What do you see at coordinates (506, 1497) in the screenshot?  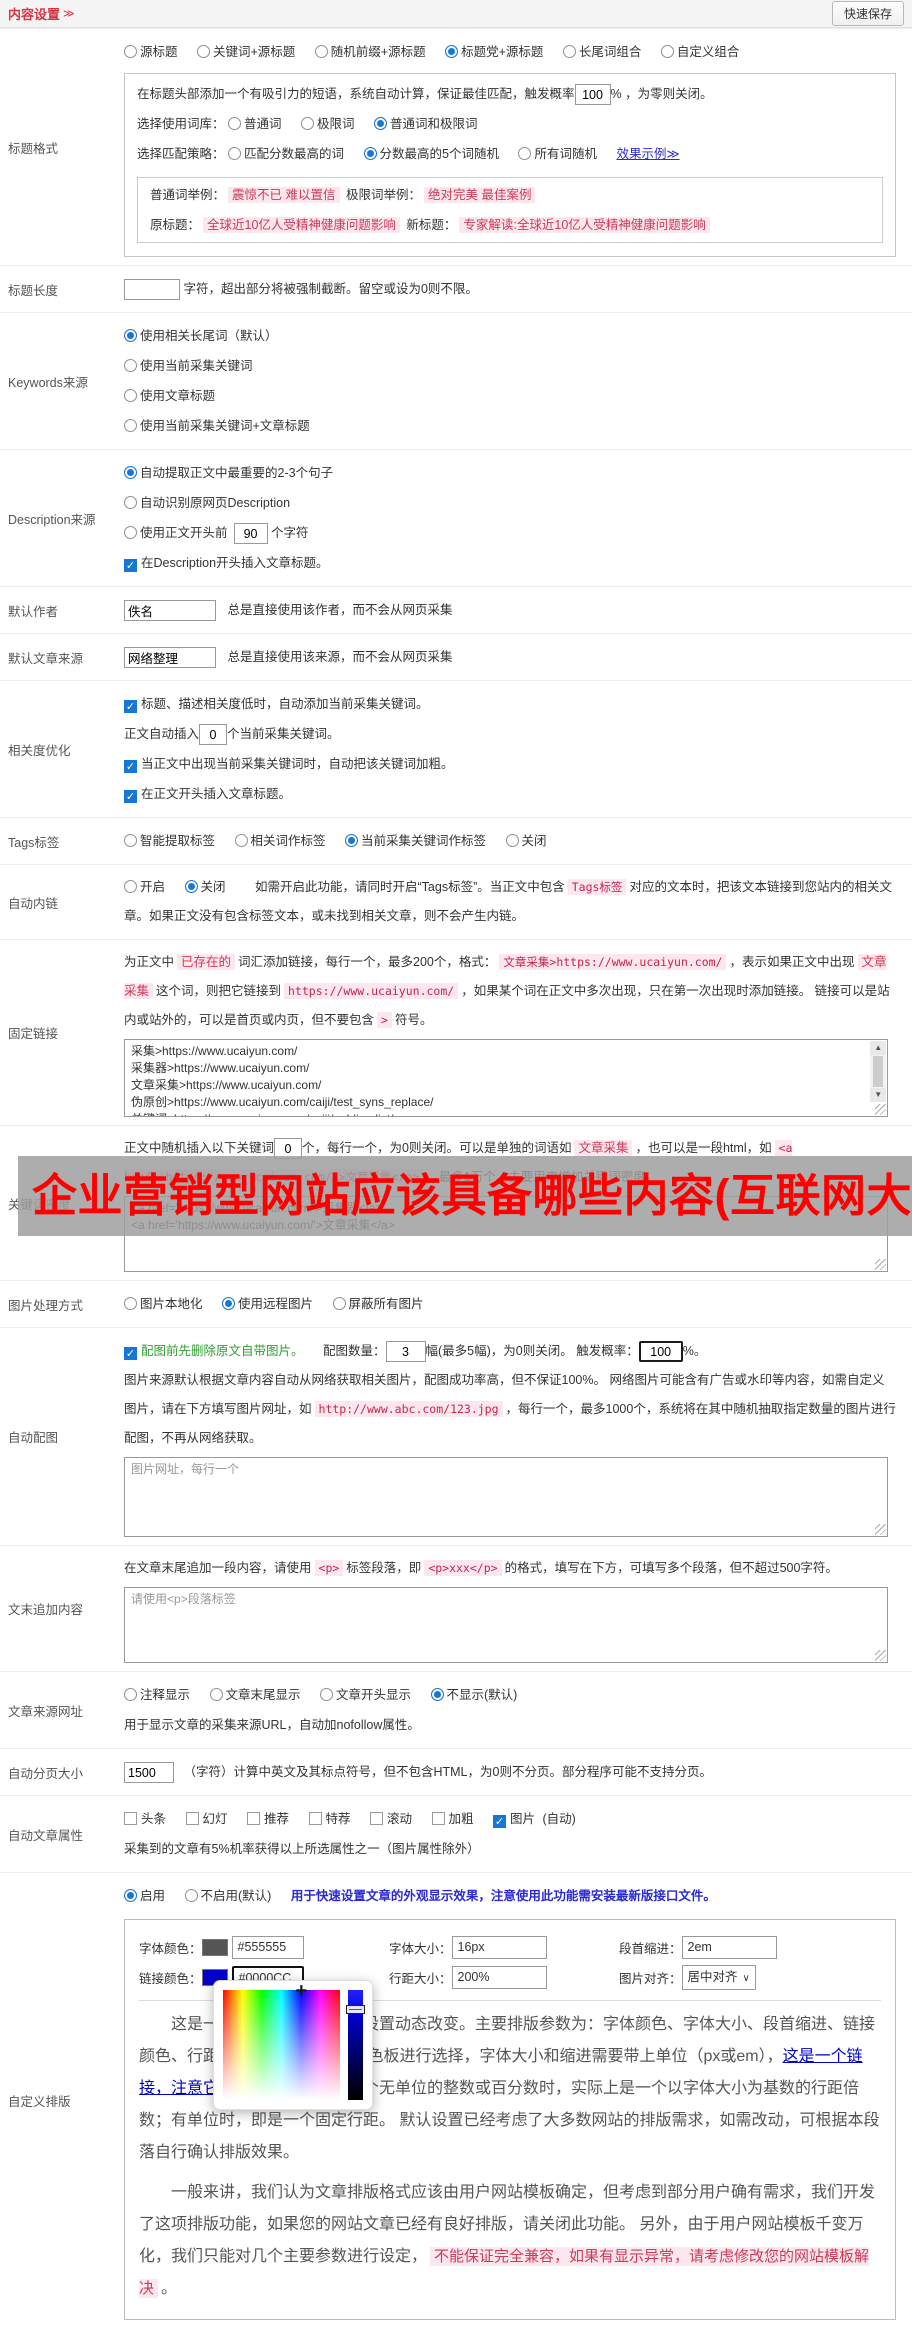 I see `image-urls-textarea: 图片网址，每行一个` at bounding box center [506, 1497].